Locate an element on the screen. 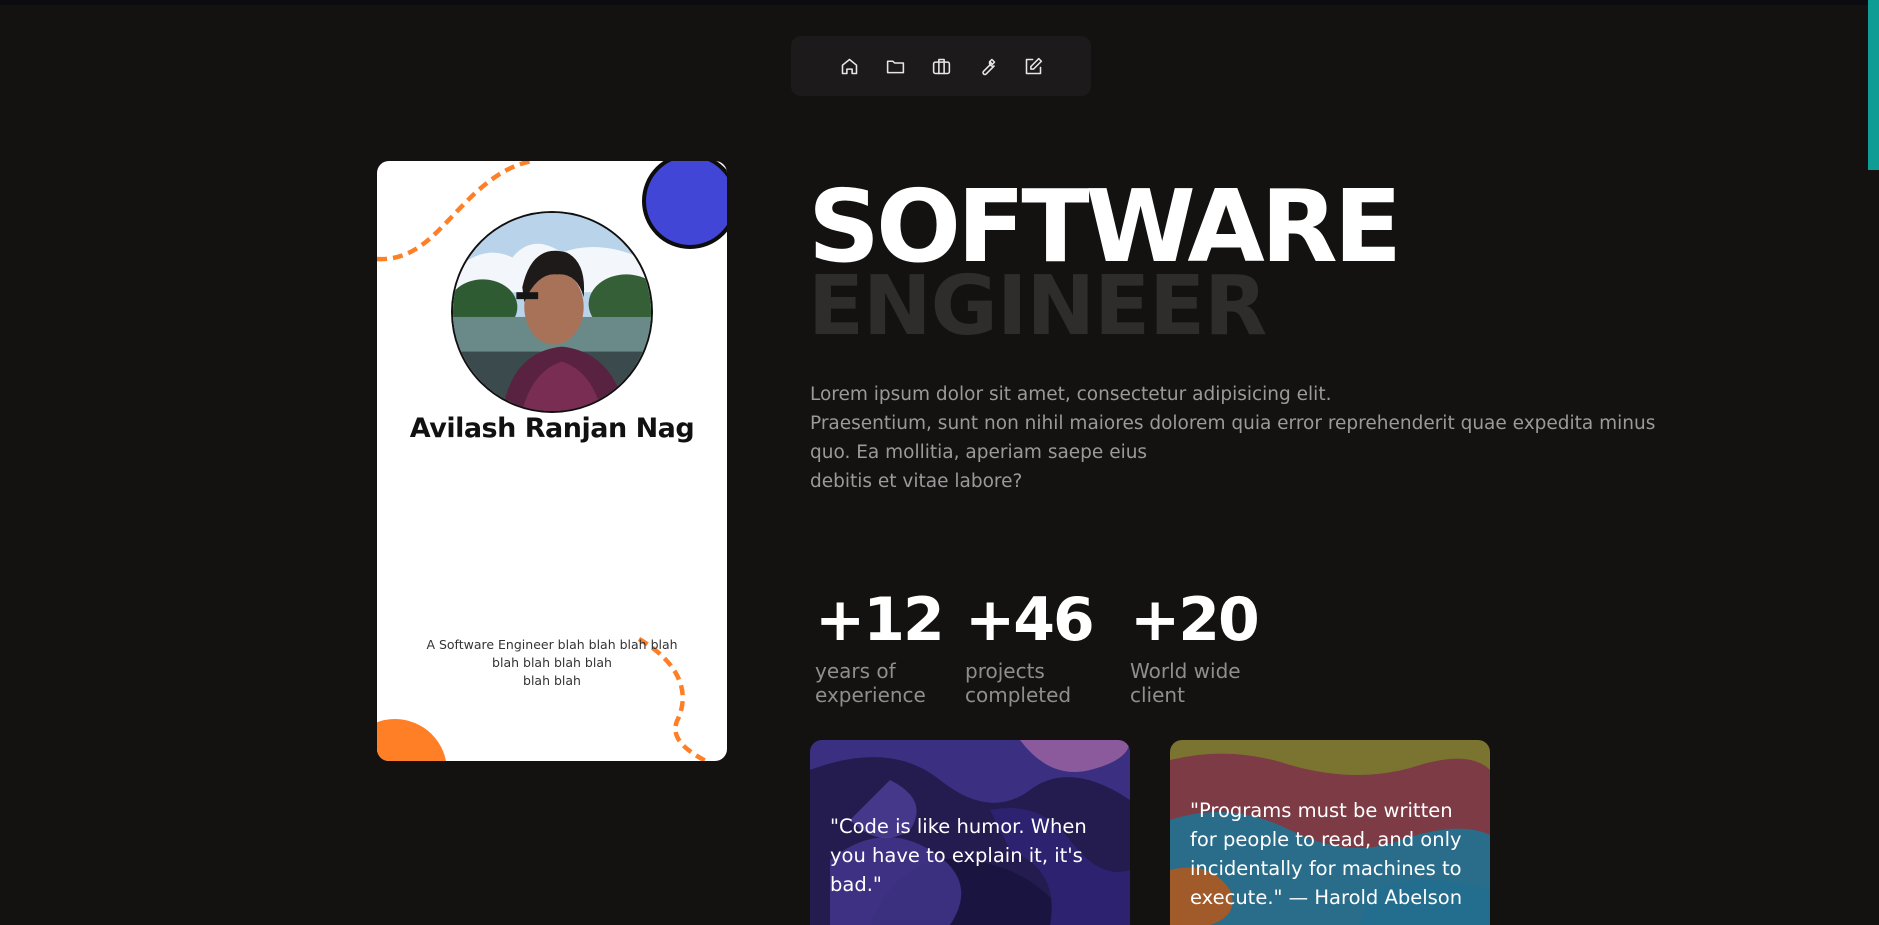 Image resolution: width=1879 pixels, height=925 pixels. blue-circle-shape is located at coordinates (684, 205).